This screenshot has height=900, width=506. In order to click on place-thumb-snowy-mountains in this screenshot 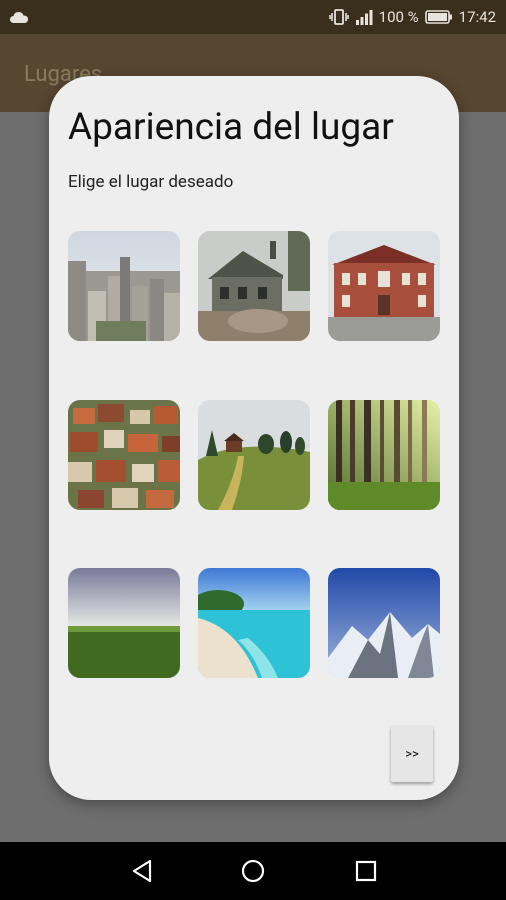, I will do `click(384, 623)`.